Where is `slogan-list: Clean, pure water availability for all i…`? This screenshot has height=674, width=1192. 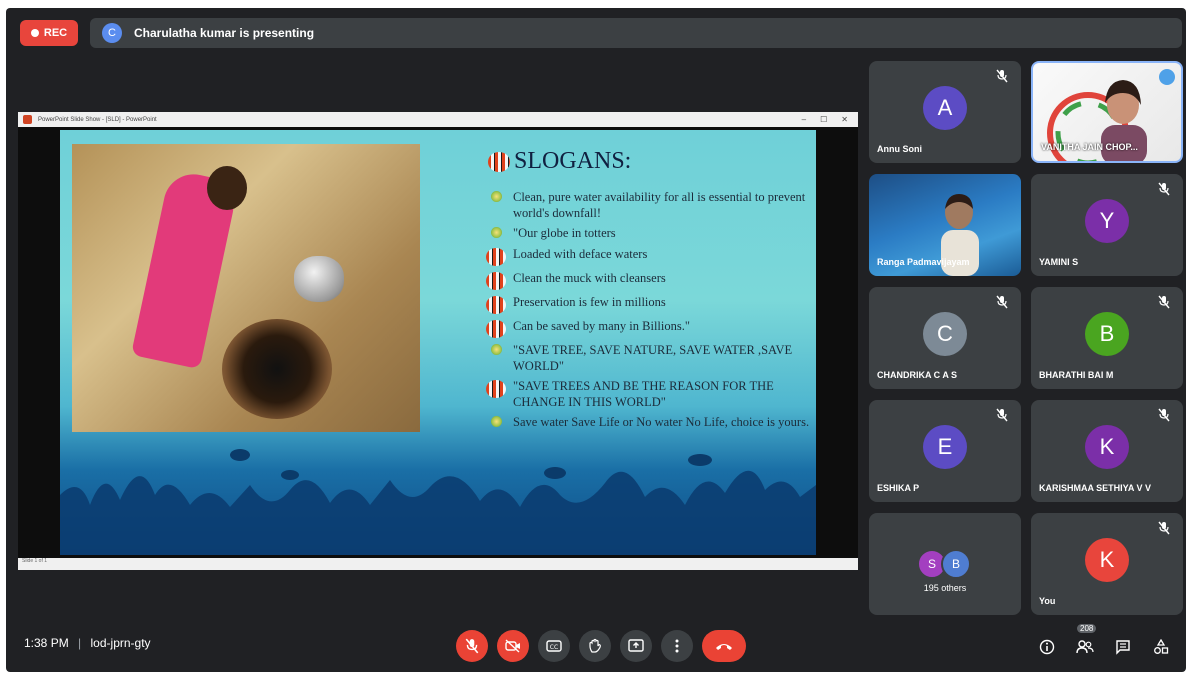
slogan-list: Clean, pure water availability for all i… is located at coordinates (650, 313).